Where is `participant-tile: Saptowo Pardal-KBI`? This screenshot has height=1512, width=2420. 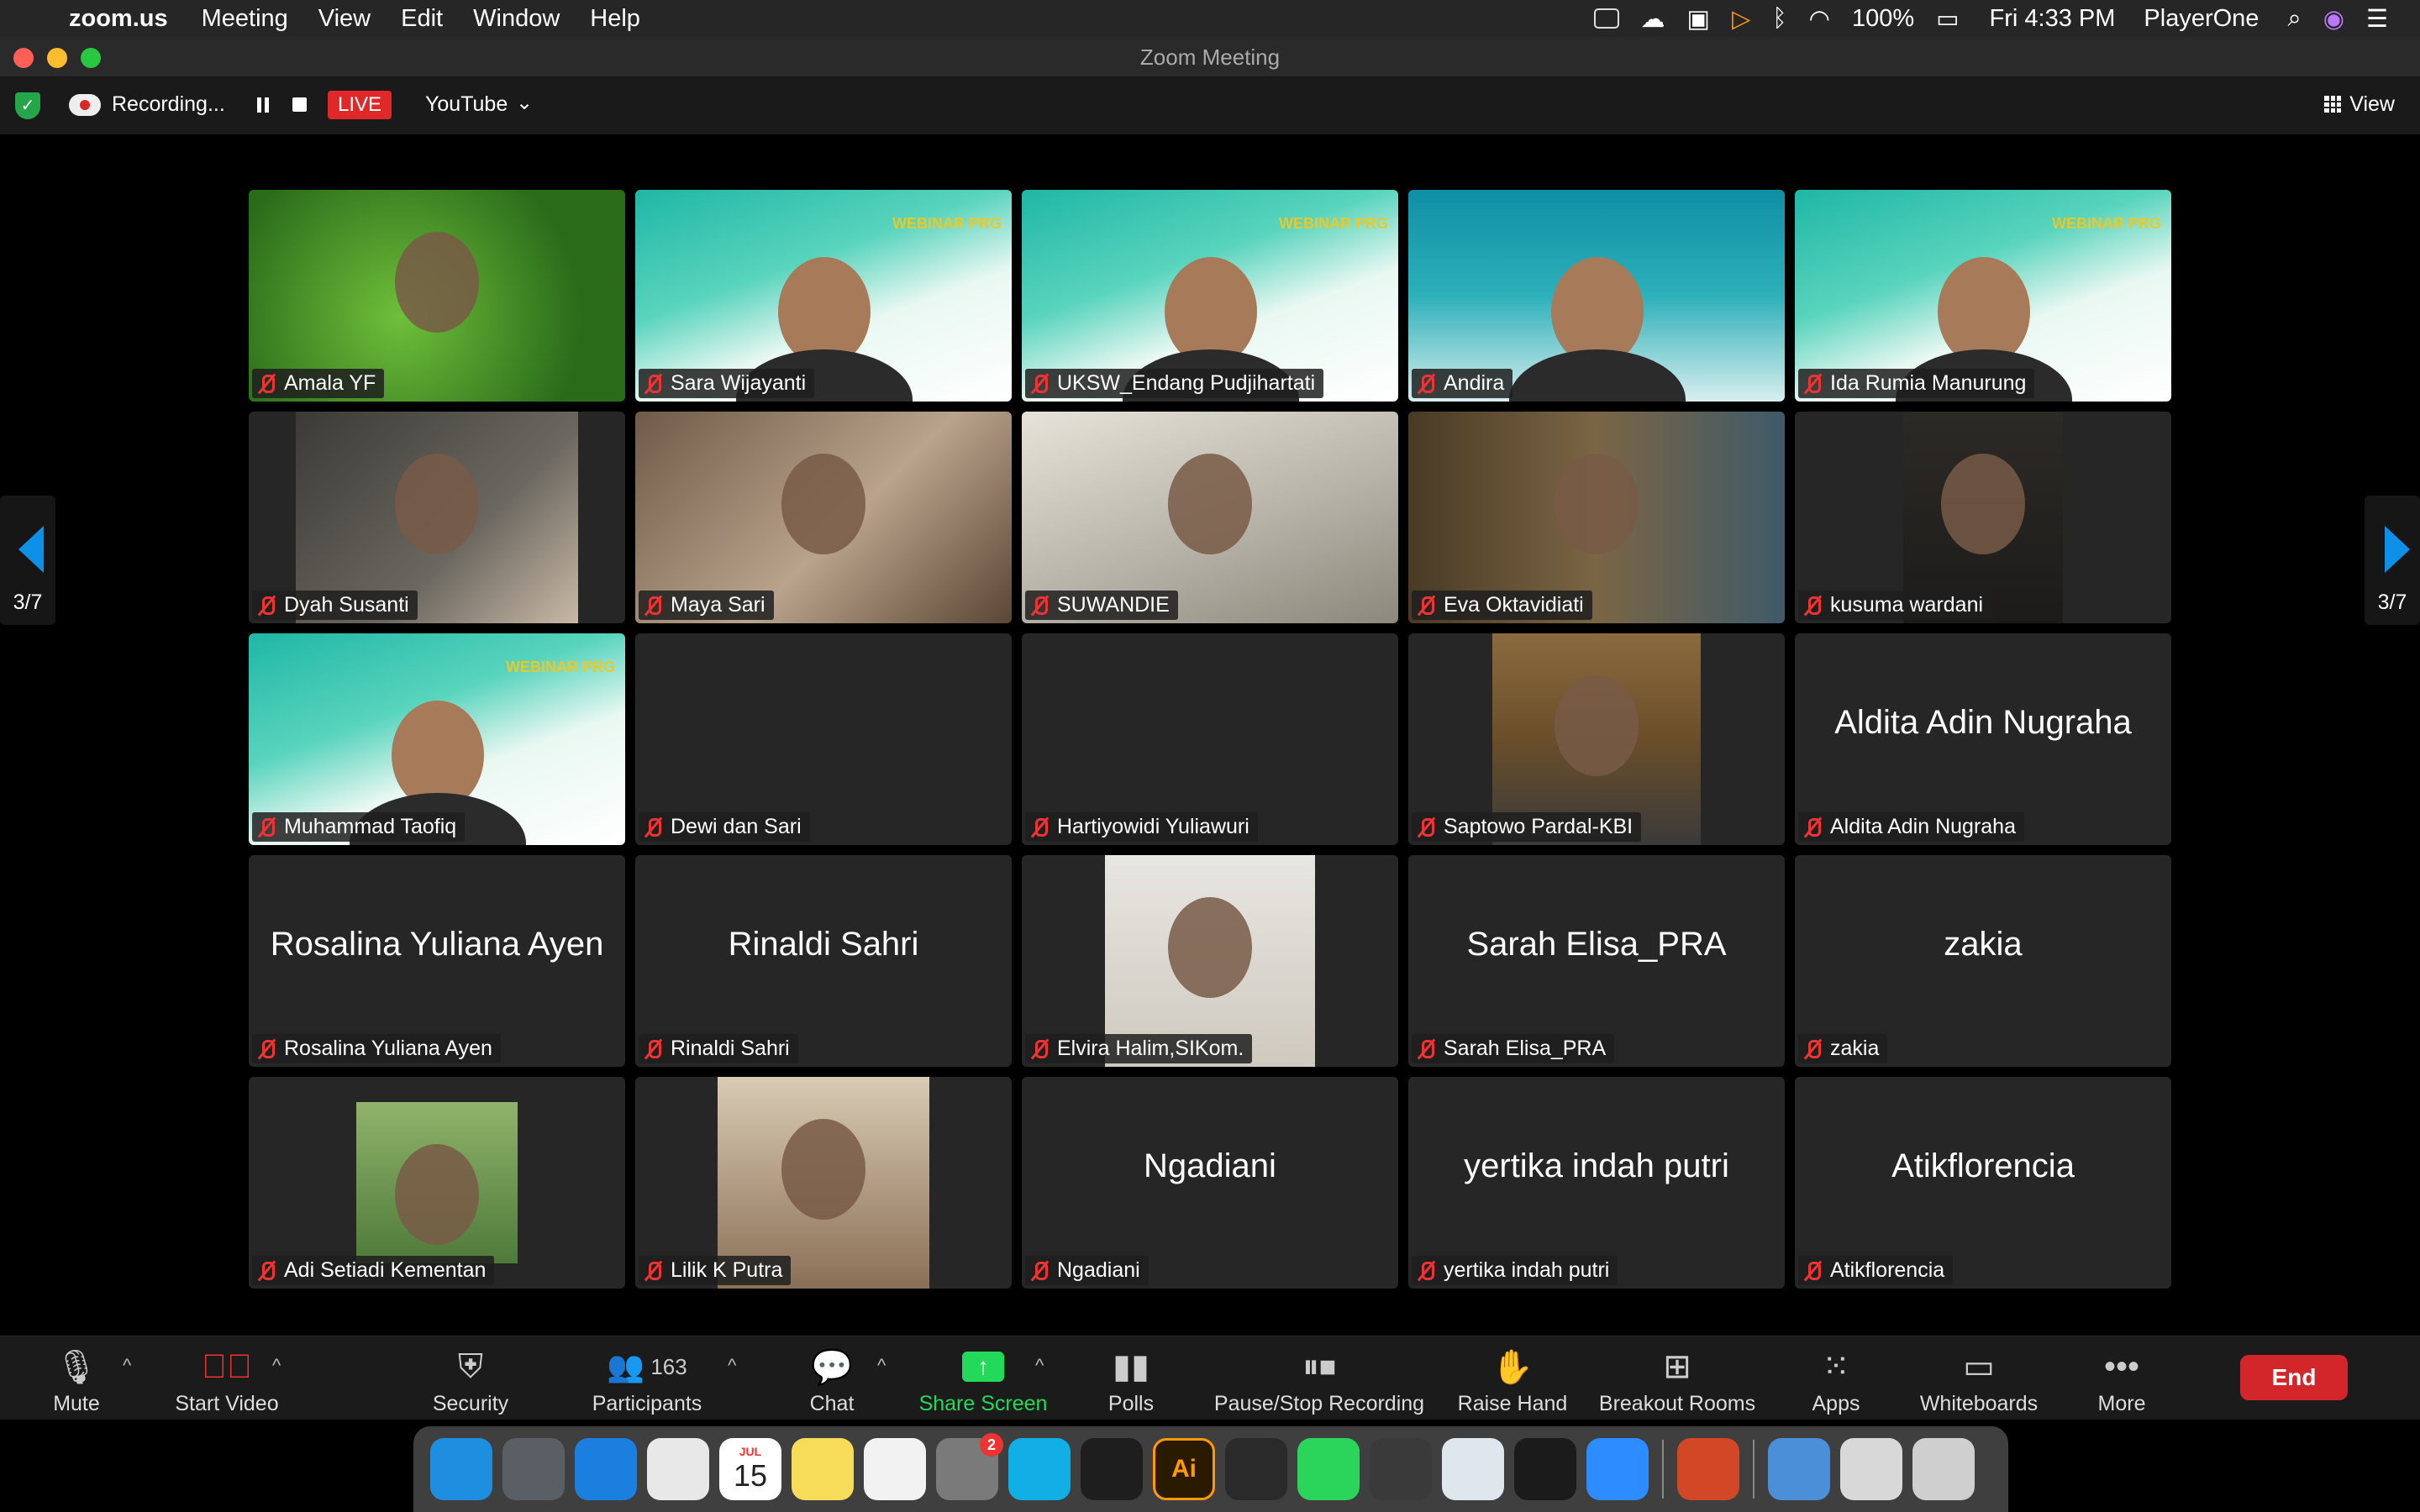
participant-tile: Saptowo Pardal-KBI is located at coordinates (1596, 739).